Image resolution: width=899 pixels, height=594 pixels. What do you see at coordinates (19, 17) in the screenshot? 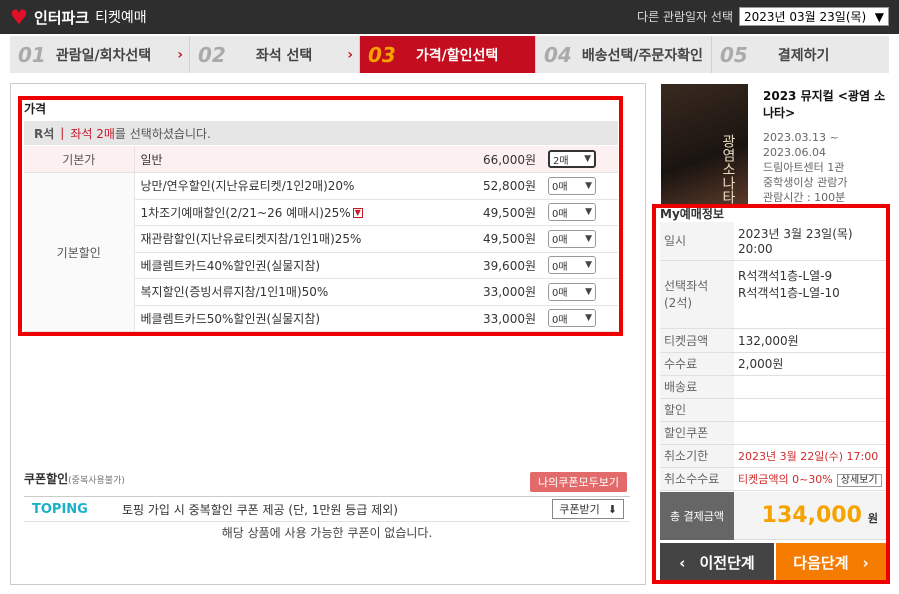
I see `heart-icon: ♥` at bounding box center [19, 17].